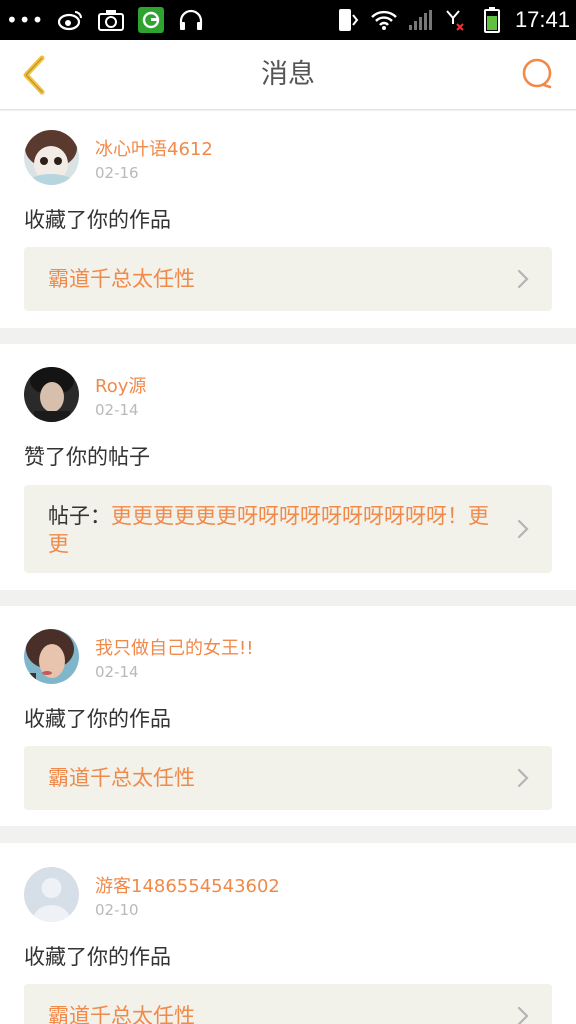  I want to click on green-app-icon, so click(151, 20).